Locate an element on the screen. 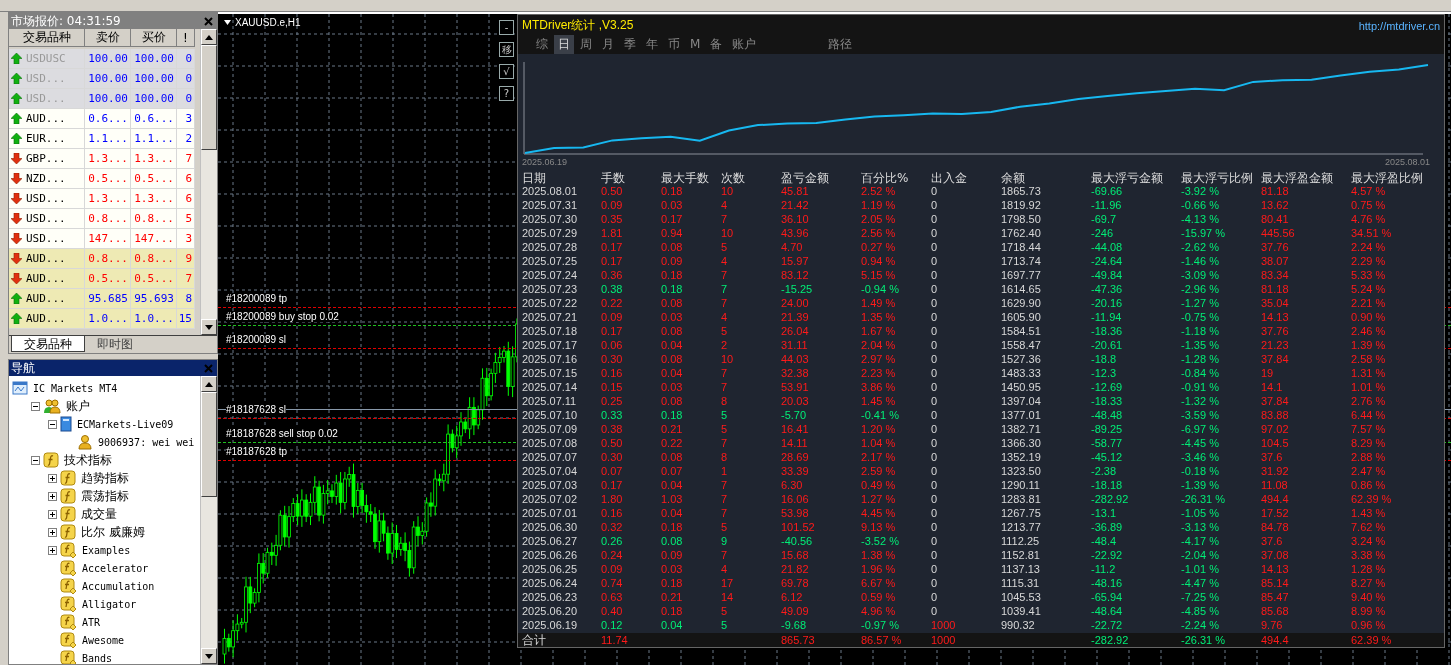 Image resolution: width=1451 pixels, height=665 pixels. tab: 季 is located at coordinates (630, 44).